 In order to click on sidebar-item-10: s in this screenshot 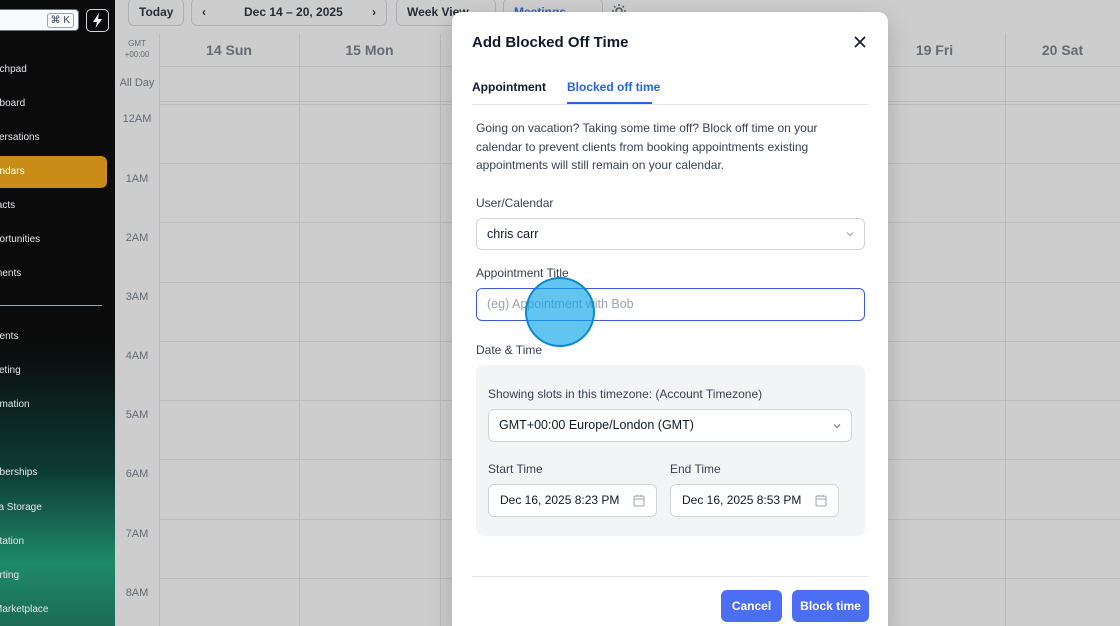, I will do `click(53, 439)`.